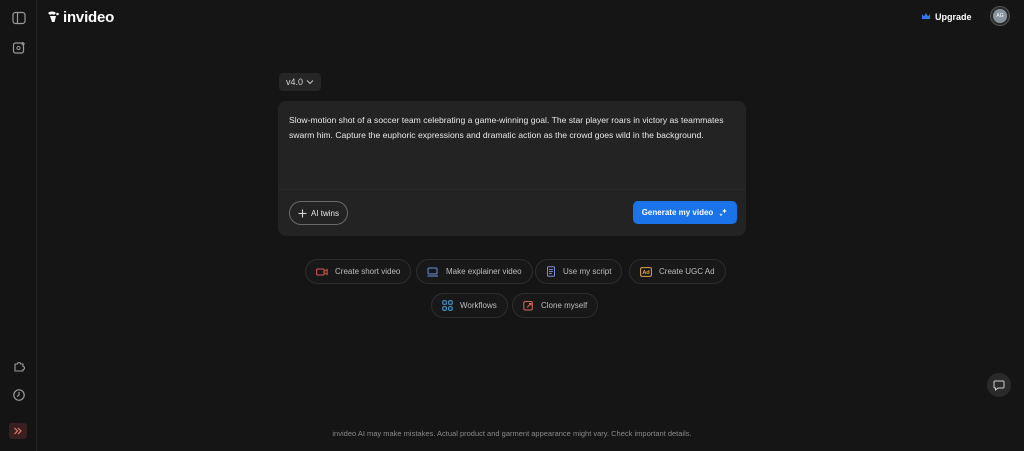 The height and width of the screenshot is (451, 1024). What do you see at coordinates (926, 16) in the screenshot?
I see `crown-icon` at bounding box center [926, 16].